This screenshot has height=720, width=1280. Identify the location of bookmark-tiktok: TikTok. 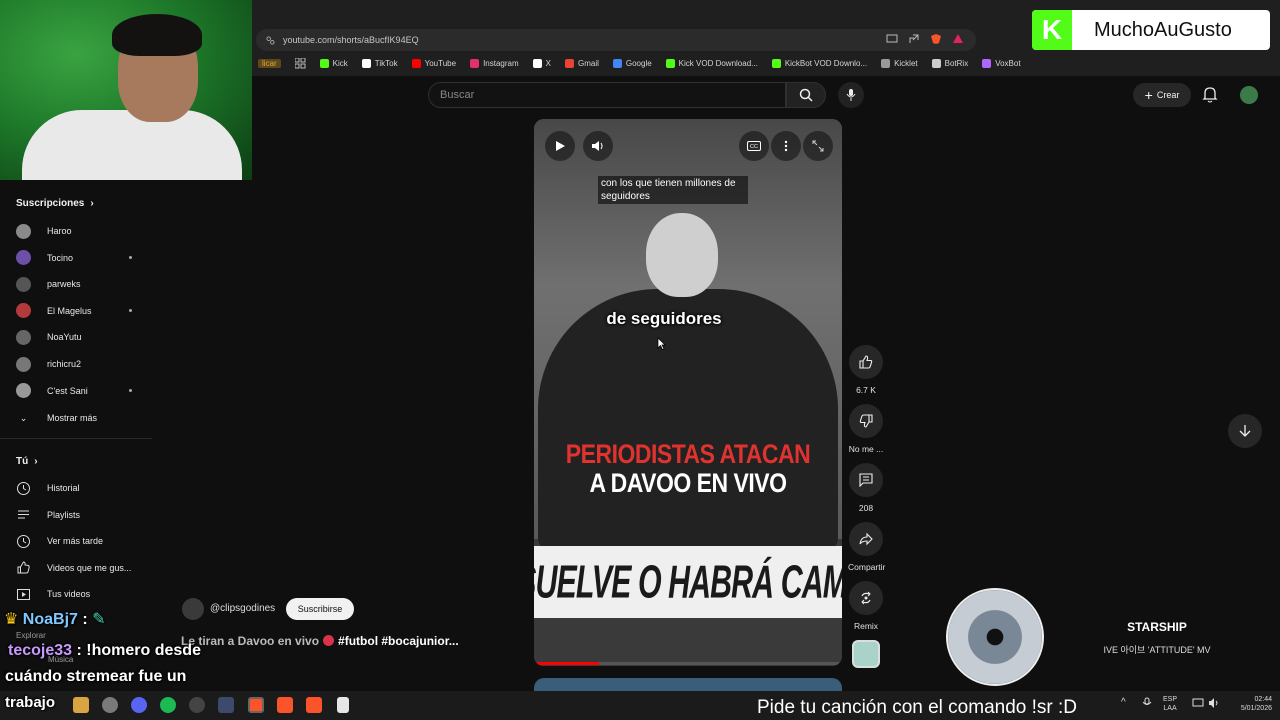
(379, 63).